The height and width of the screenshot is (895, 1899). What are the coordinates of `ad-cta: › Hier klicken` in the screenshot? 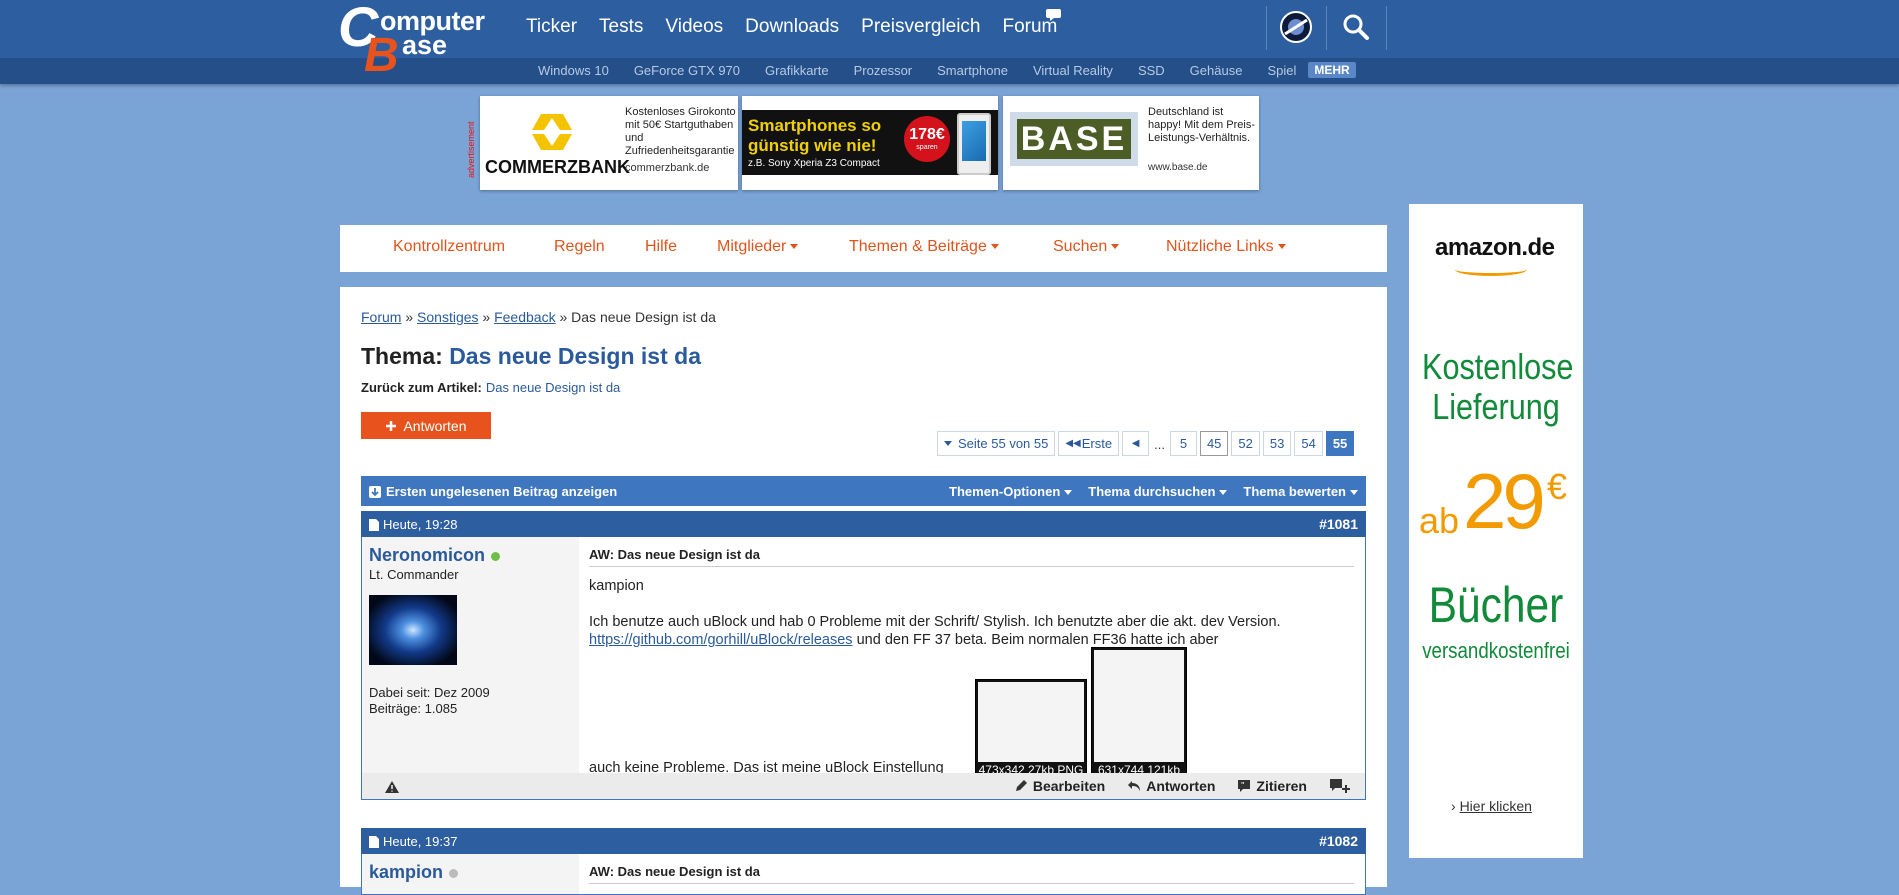 It's located at (1491, 806).